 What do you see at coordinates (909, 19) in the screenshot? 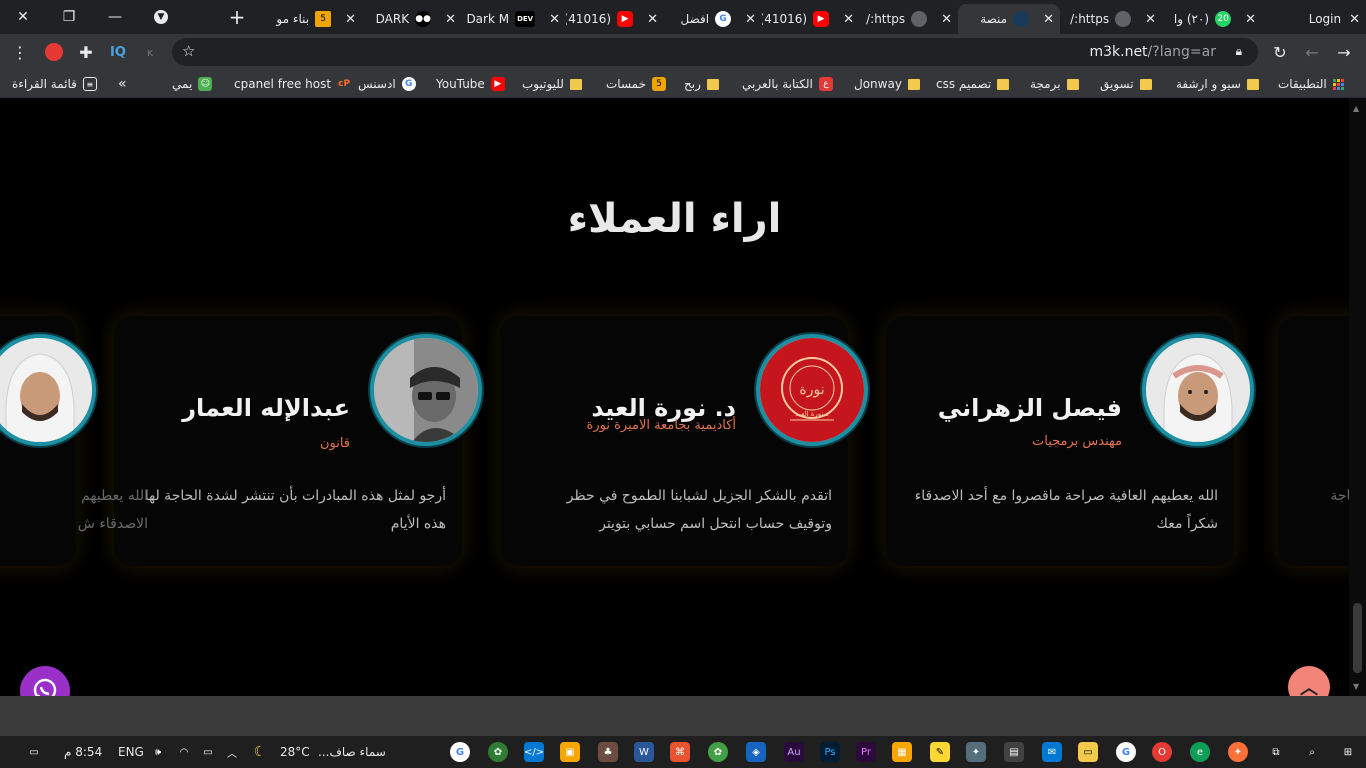
I see `tab-https-2: ✕ https:/` at bounding box center [909, 19].